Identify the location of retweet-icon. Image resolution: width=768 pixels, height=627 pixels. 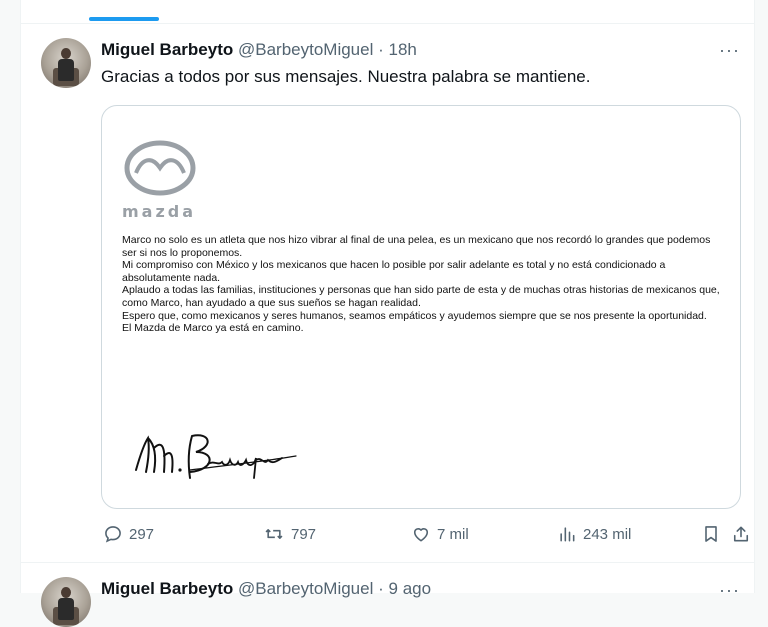
(274, 534).